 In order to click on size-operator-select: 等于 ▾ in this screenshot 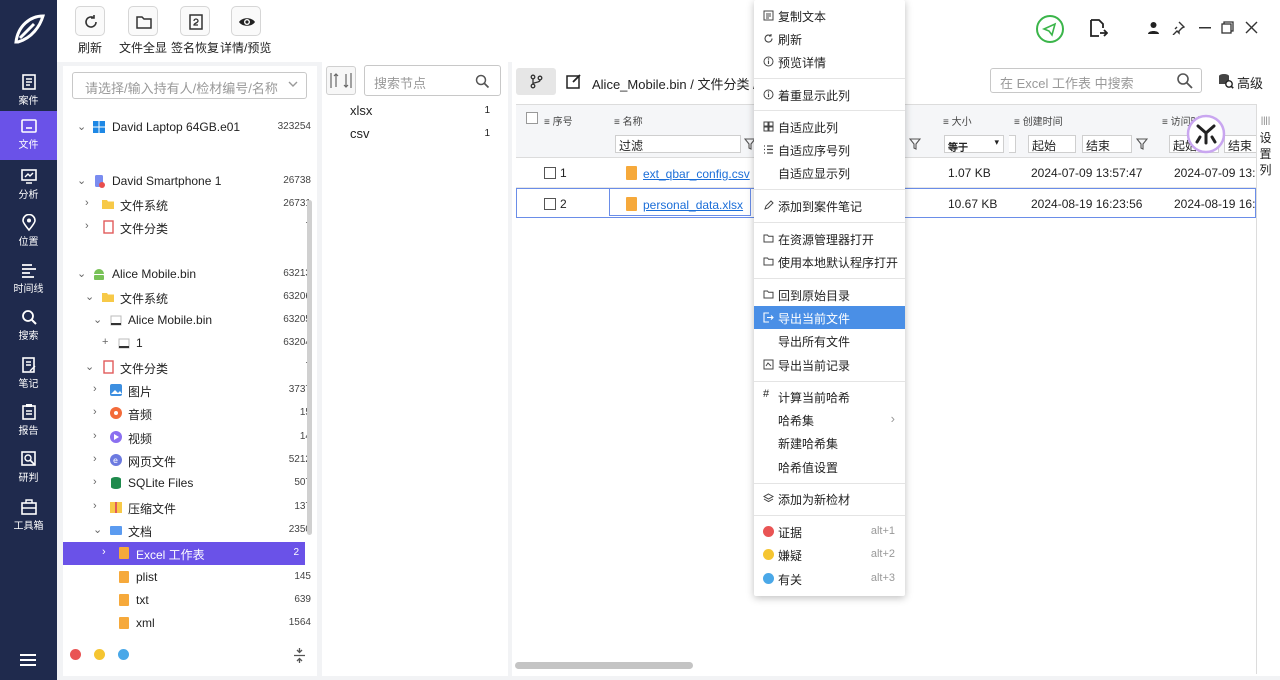, I will do `click(974, 144)`.